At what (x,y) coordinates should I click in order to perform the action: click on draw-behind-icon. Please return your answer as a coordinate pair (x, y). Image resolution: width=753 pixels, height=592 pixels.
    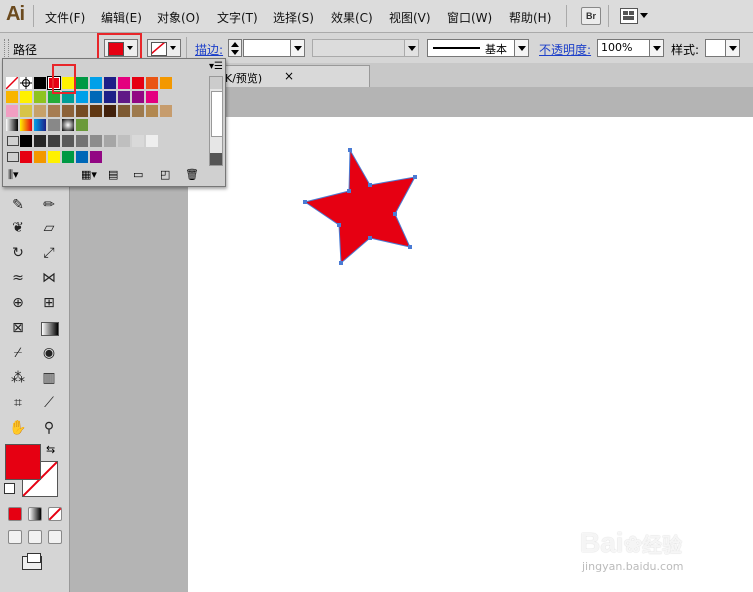
    Looking at the image, I should click on (35, 537).